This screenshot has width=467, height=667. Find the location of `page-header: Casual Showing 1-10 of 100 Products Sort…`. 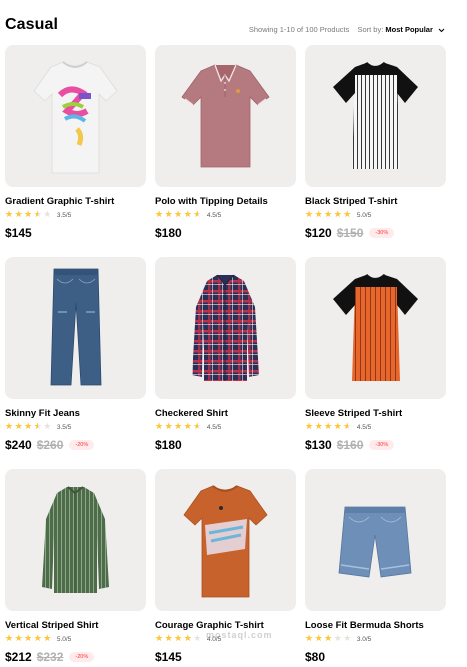

page-header: Casual Showing 1-10 of 100 Products Sort… is located at coordinates (225, 27).